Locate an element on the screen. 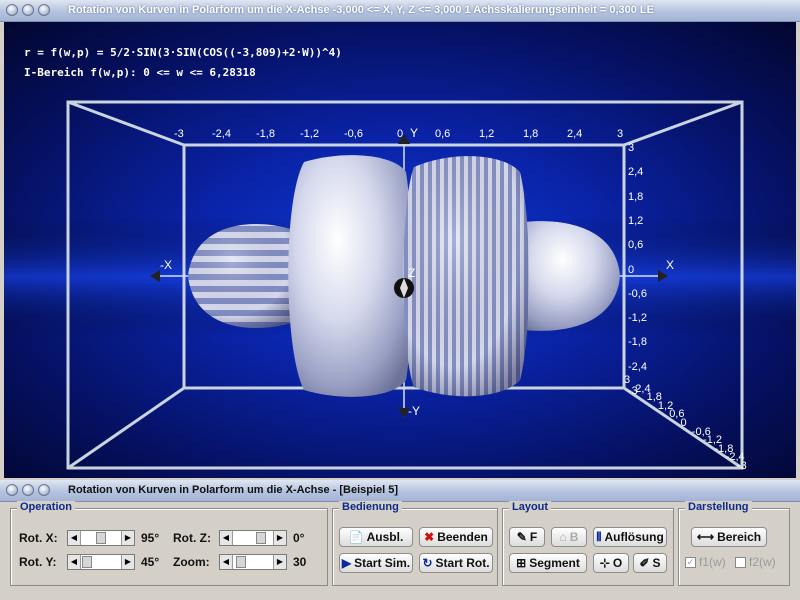 Image resolution: width=800 pixels, height=600 pixels. aufloesung-button: ⦀ Auflösung is located at coordinates (630, 537).